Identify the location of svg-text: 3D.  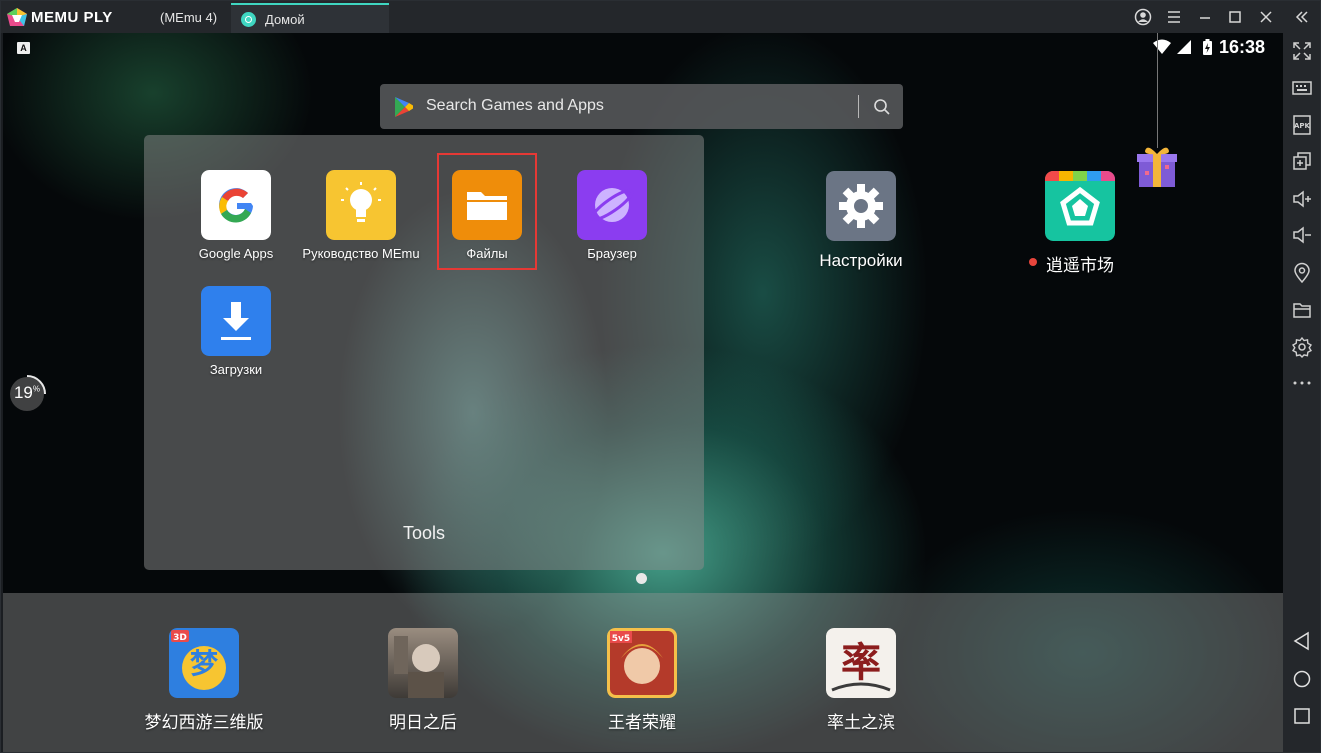
(180, 638).